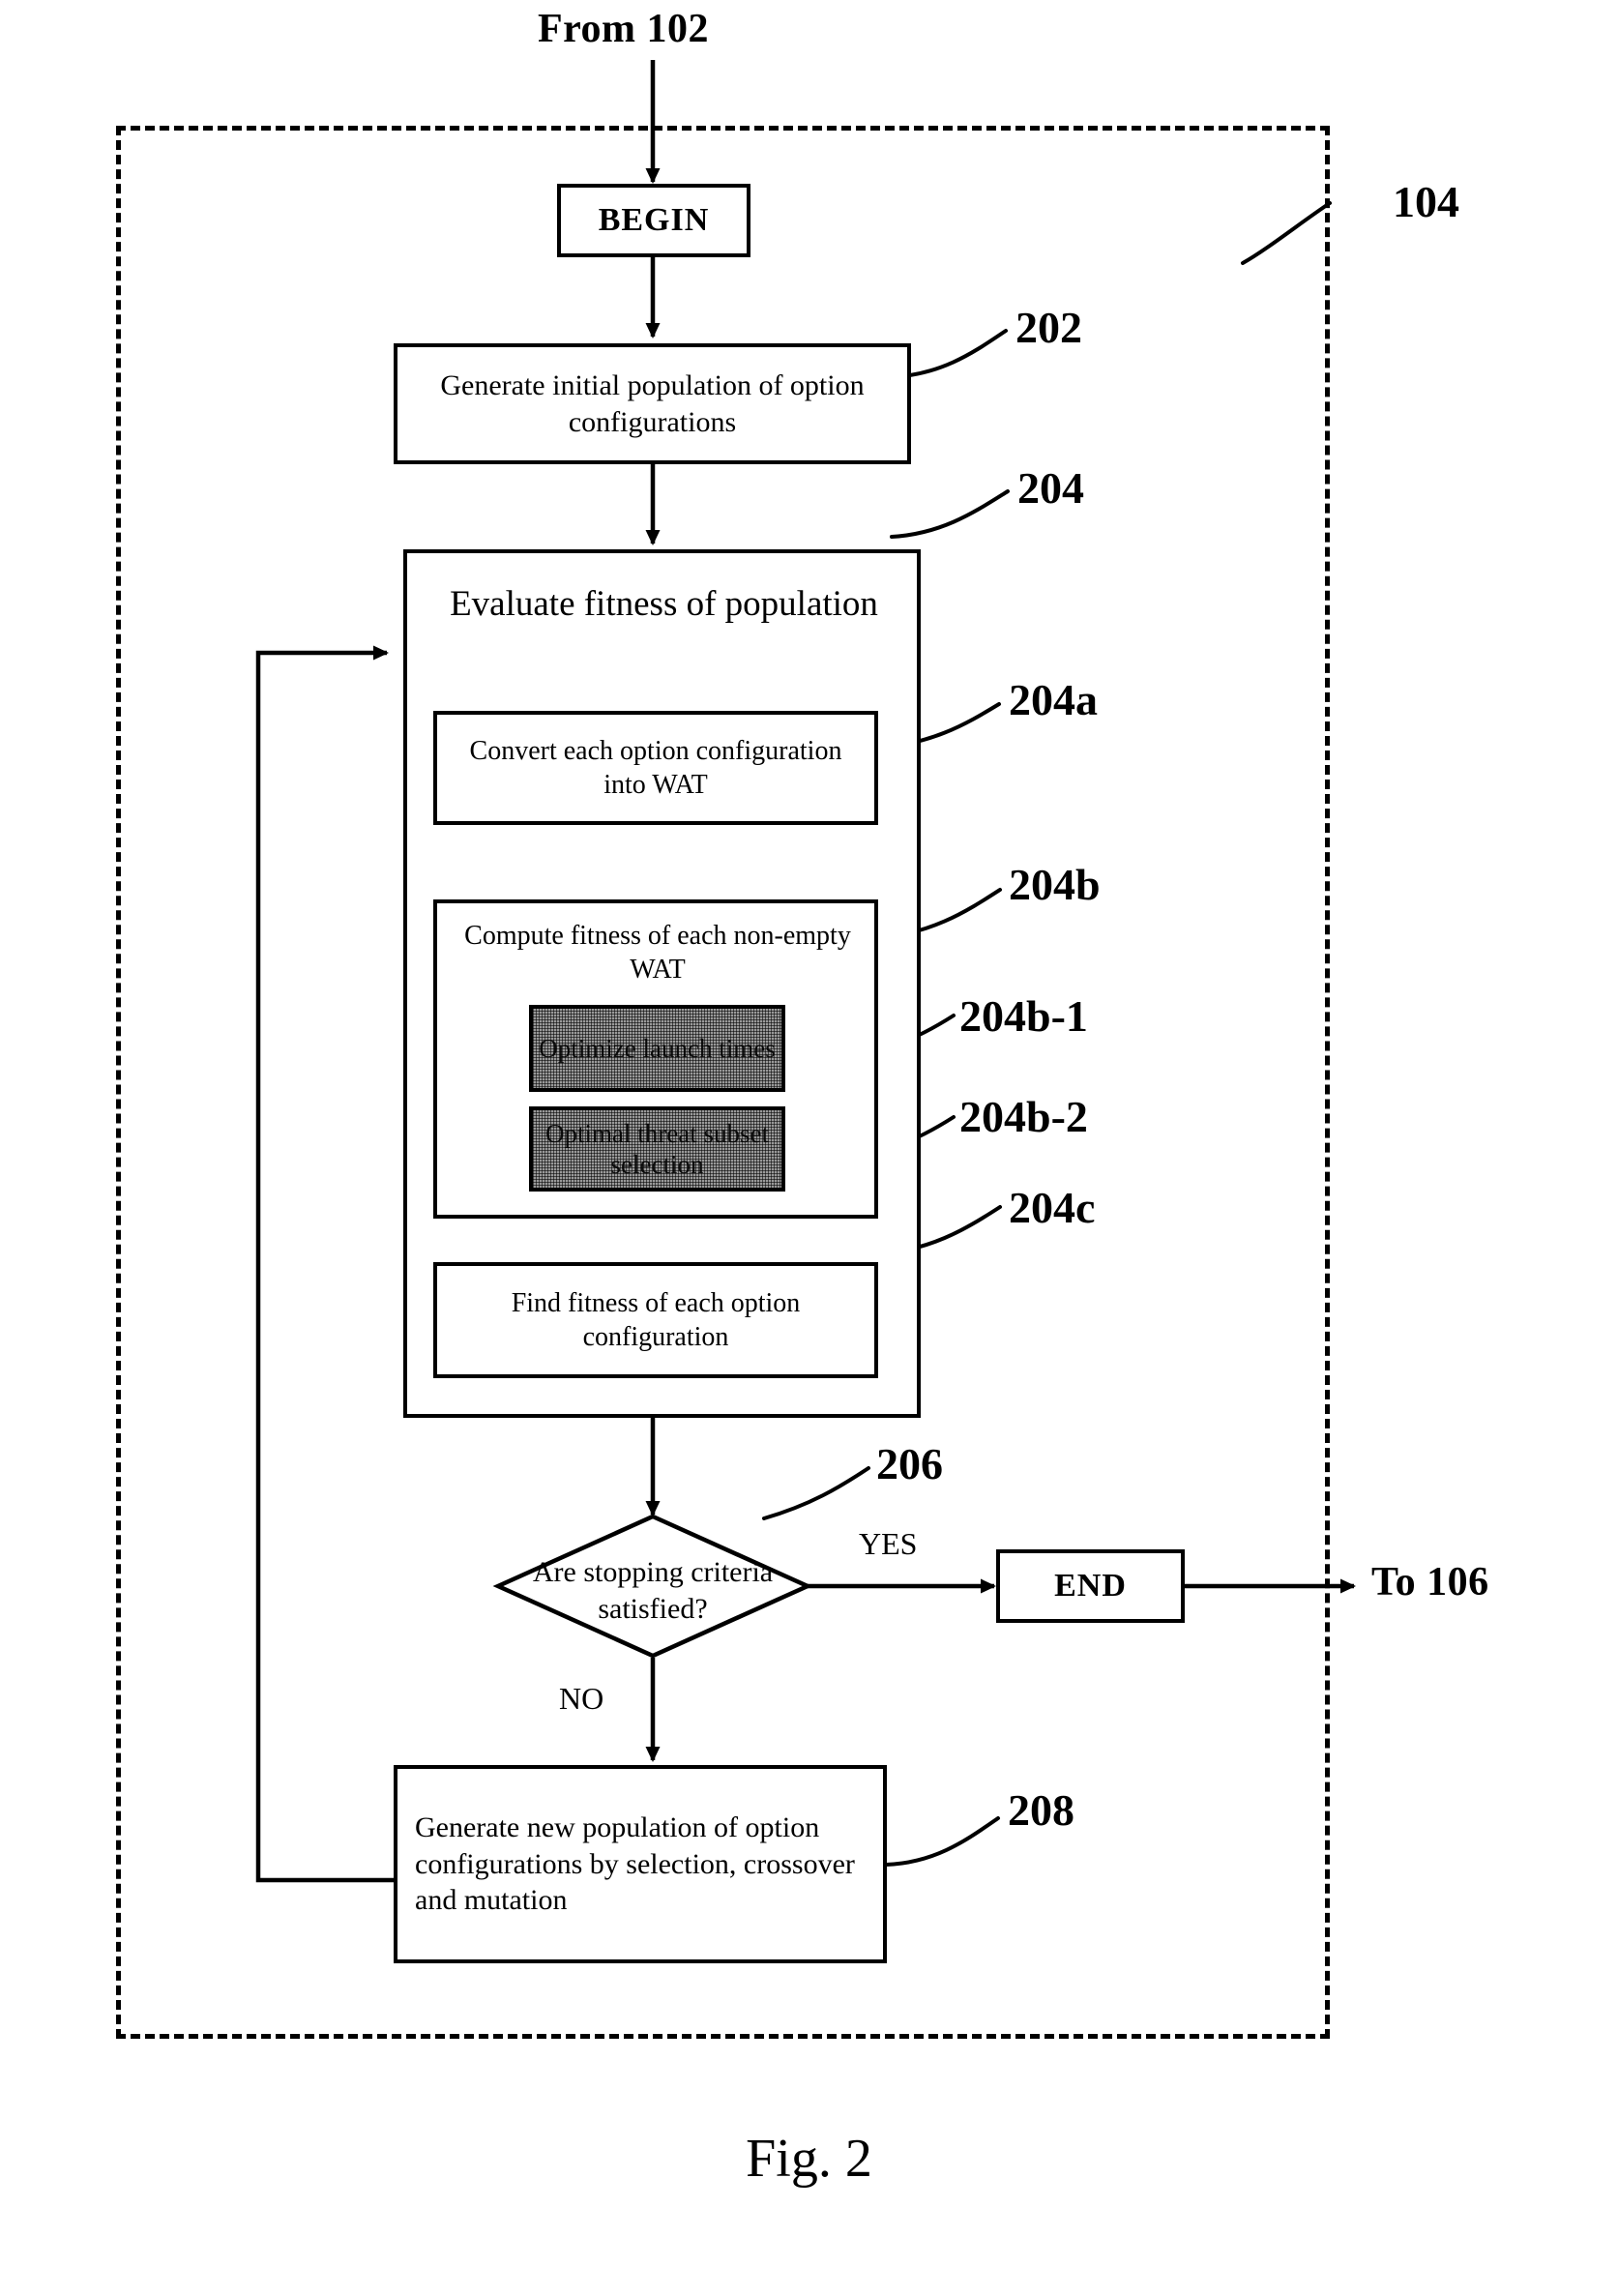 The height and width of the screenshot is (2296, 1618). I want to click on step-204-label: Evaluate fitness of population, so click(664, 604).